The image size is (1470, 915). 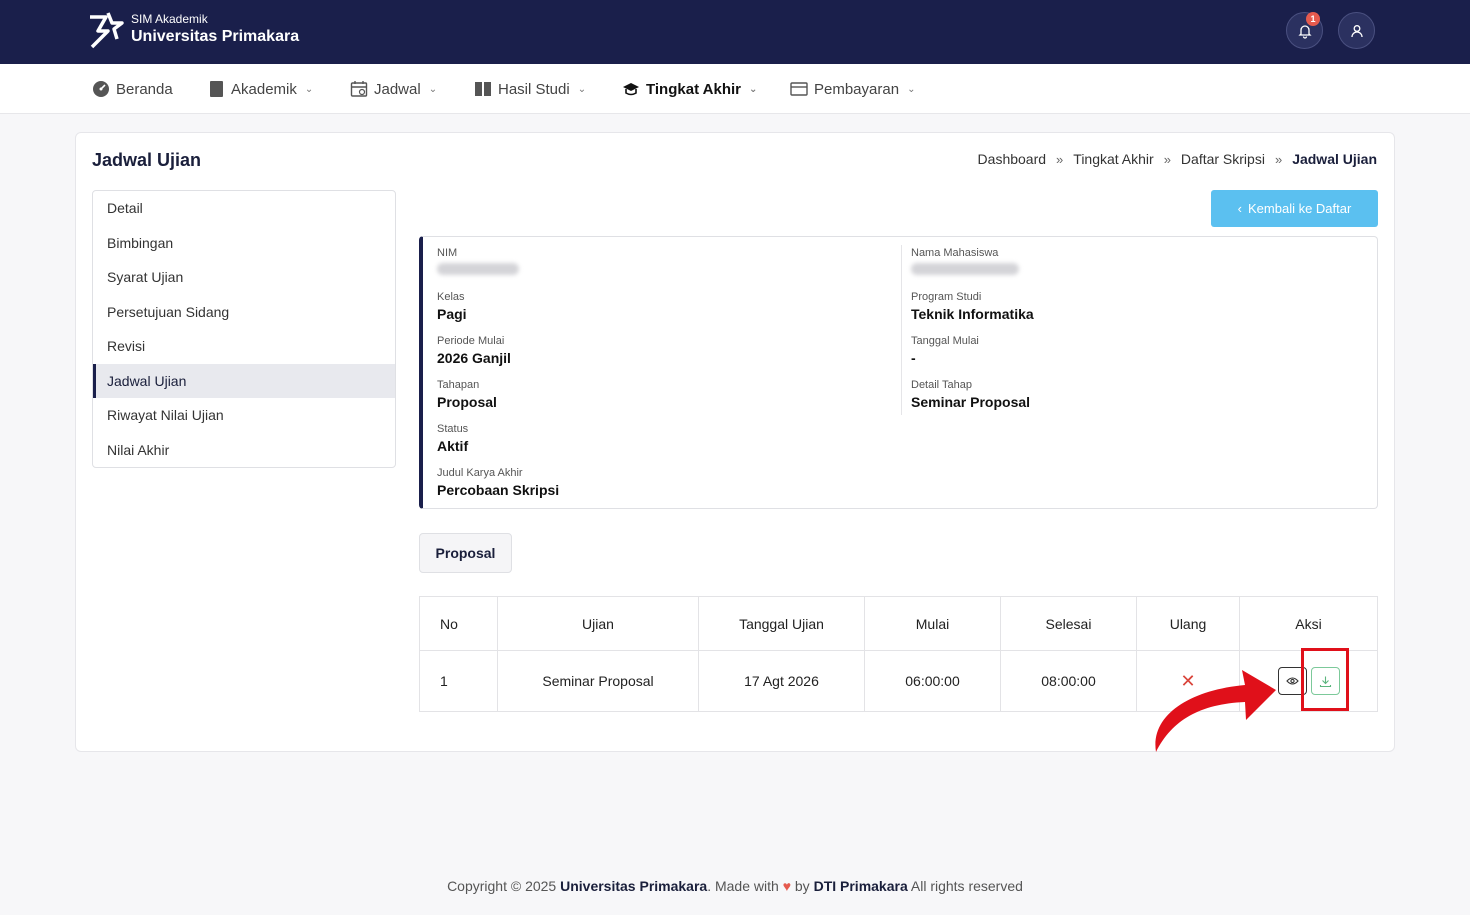 What do you see at coordinates (901, 330) in the screenshot?
I see `column-divider` at bounding box center [901, 330].